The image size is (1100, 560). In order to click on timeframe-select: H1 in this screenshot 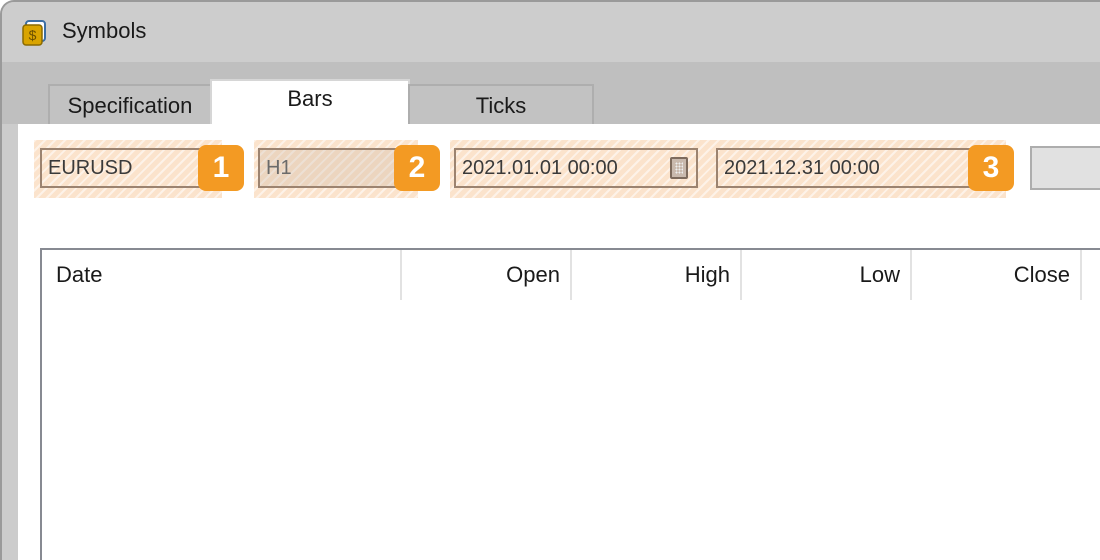, I will do `click(337, 168)`.